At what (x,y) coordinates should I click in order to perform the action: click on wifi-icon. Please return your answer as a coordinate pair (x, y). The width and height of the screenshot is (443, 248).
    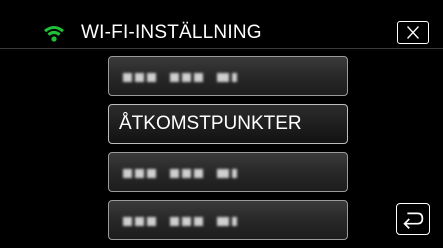
    Looking at the image, I should click on (54, 33).